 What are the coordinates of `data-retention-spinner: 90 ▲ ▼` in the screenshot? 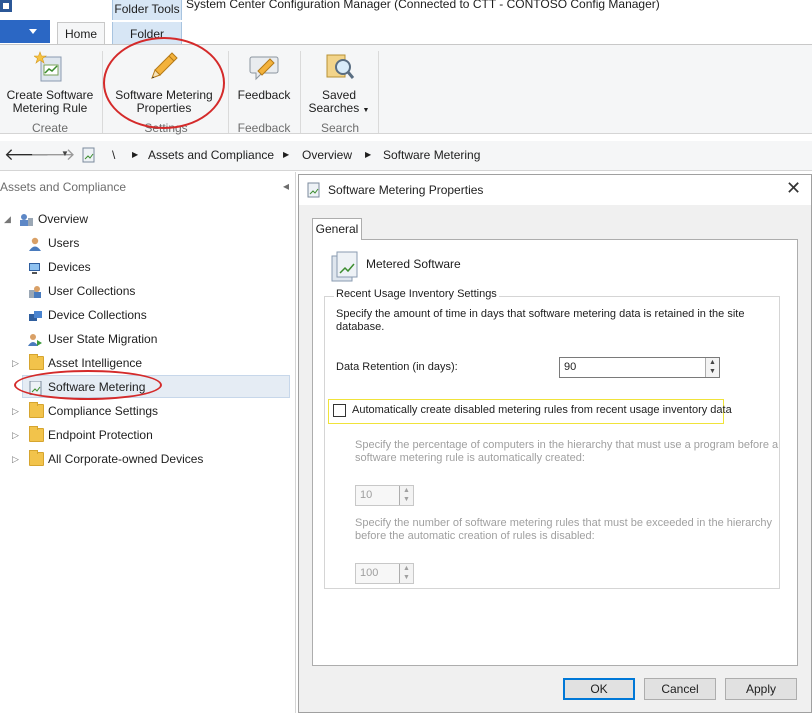 It's located at (639, 367).